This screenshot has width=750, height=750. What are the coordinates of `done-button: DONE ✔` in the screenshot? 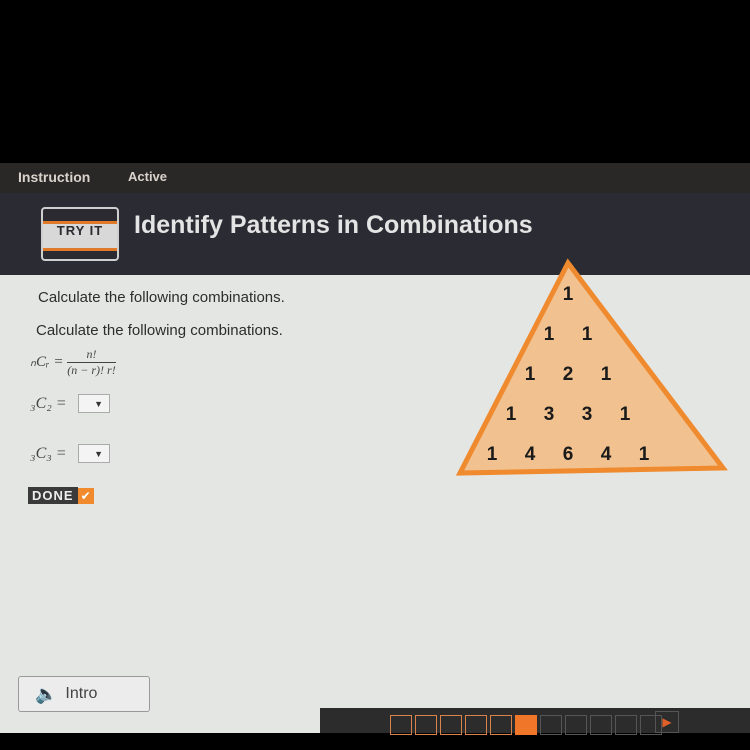 It's located at (61, 495).